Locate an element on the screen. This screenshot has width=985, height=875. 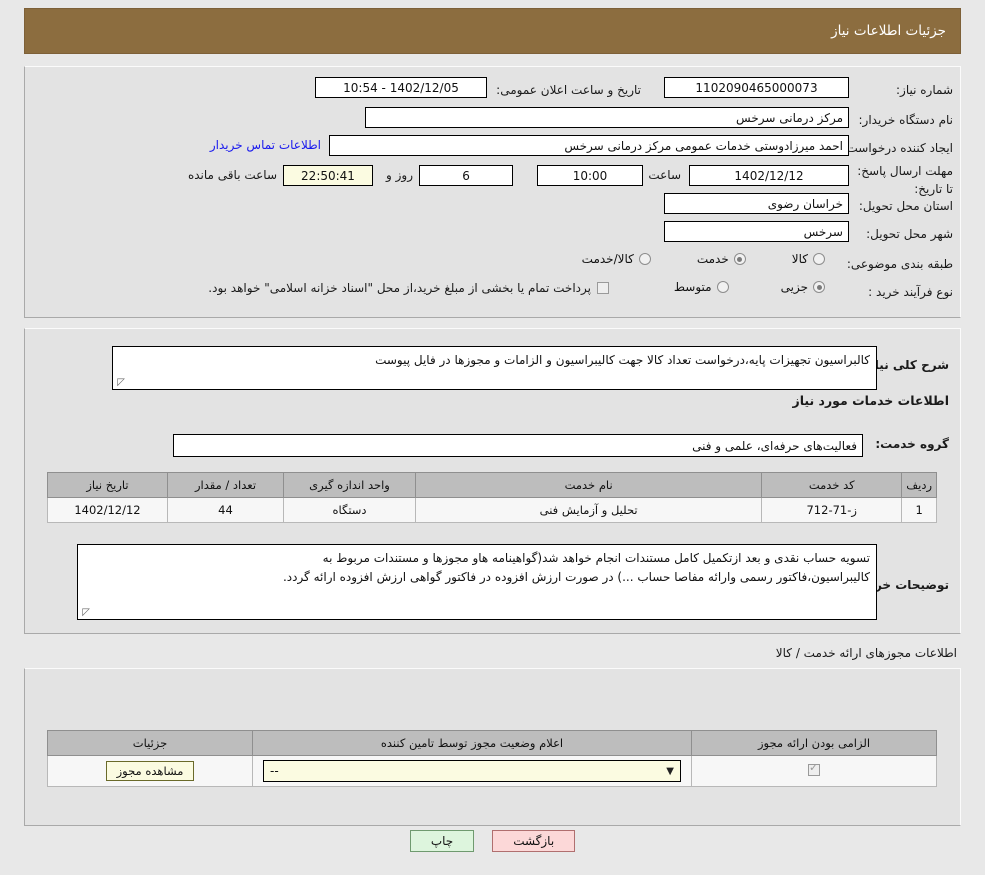
cell-code: ز-71-712 is located at coordinates (832, 510).